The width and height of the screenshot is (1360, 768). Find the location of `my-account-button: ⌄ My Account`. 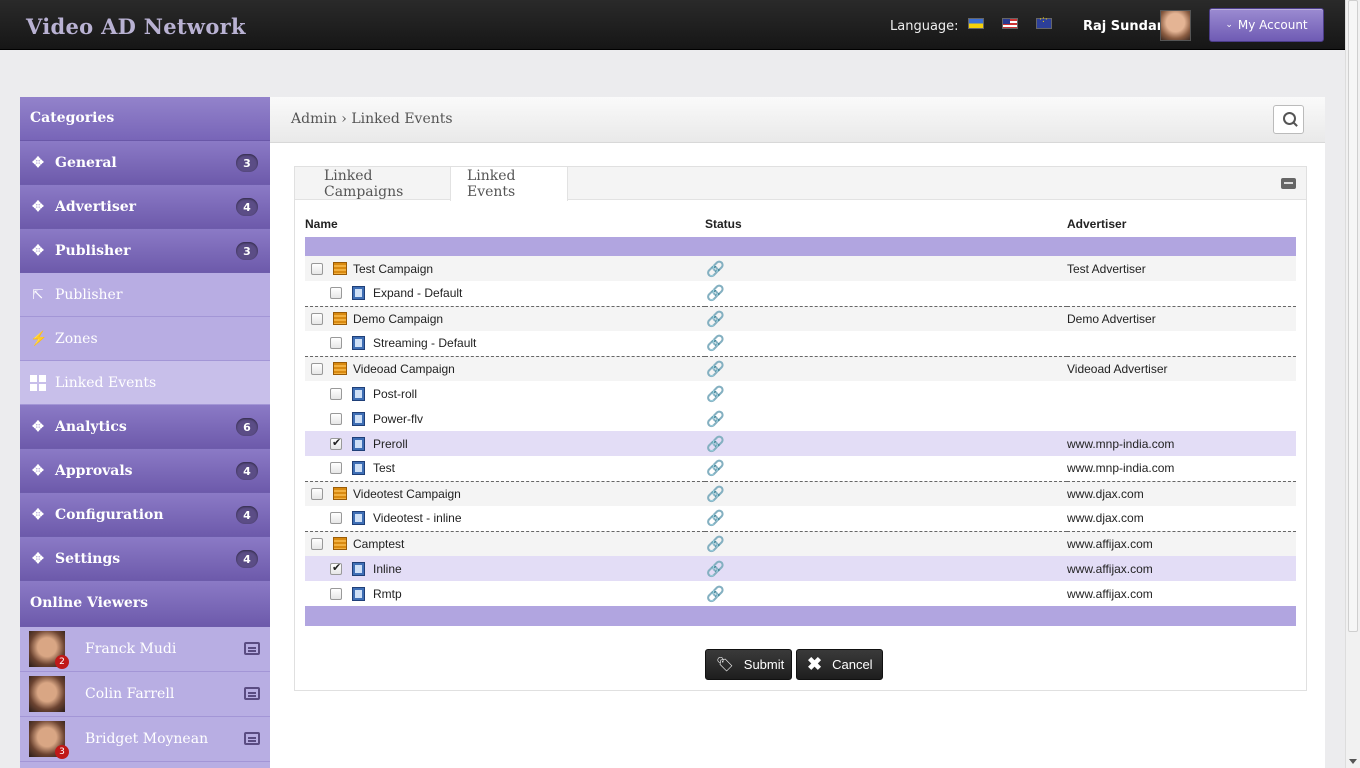

my-account-button: ⌄ My Account is located at coordinates (1266, 25).